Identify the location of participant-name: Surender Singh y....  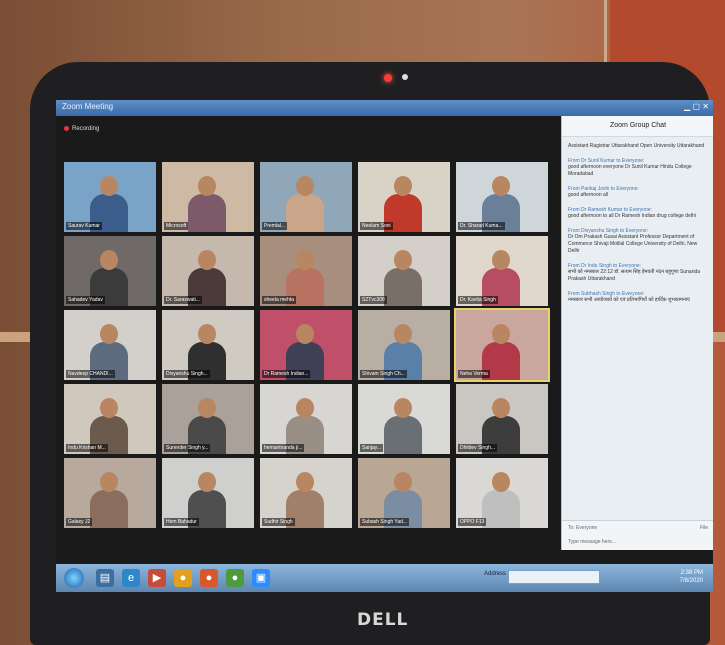
(187, 448).